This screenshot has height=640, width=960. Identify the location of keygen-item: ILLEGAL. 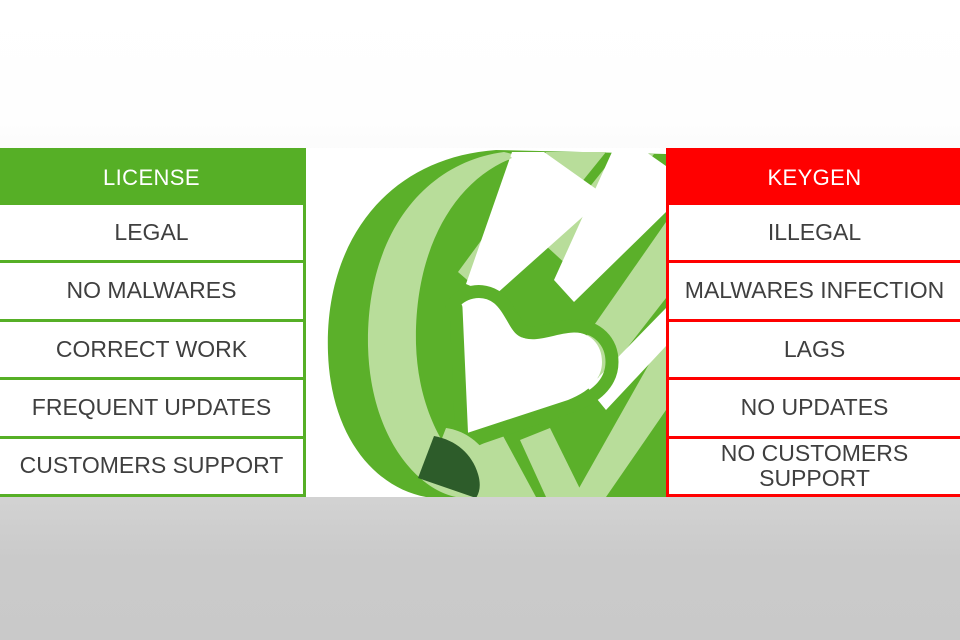
(814, 233).